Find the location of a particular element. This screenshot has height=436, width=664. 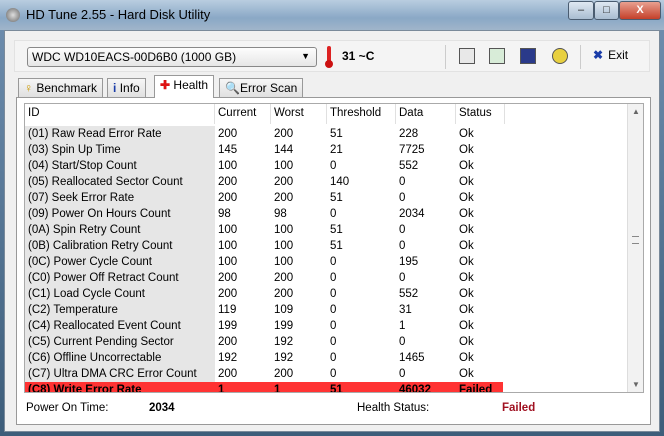

exit-label: Exit is located at coordinates (618, 55).